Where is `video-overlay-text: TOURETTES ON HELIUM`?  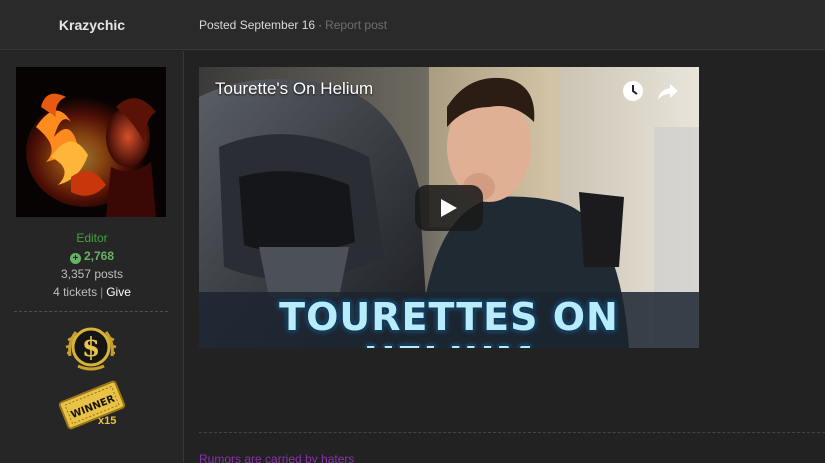 video-overlay-text: TOURETTES ON HELIUM is located at coordinates (449, 321).